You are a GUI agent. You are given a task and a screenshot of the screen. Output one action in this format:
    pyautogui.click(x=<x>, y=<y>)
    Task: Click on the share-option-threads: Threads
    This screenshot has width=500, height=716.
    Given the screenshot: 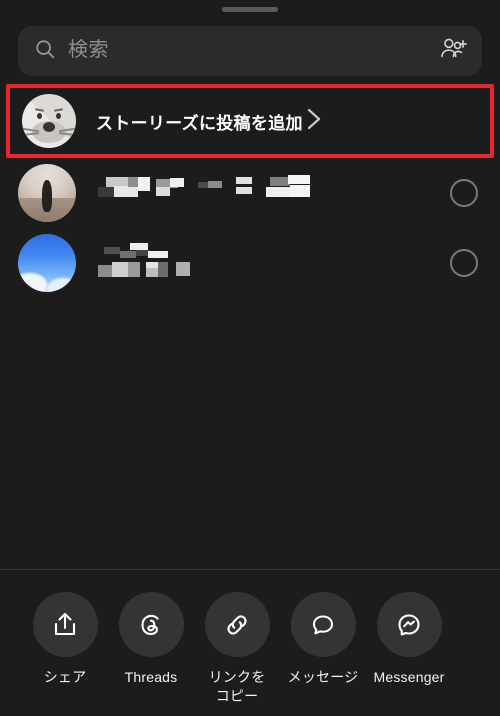 What is the action you would take?
    pyautogui.click(x=151, y=649)
    